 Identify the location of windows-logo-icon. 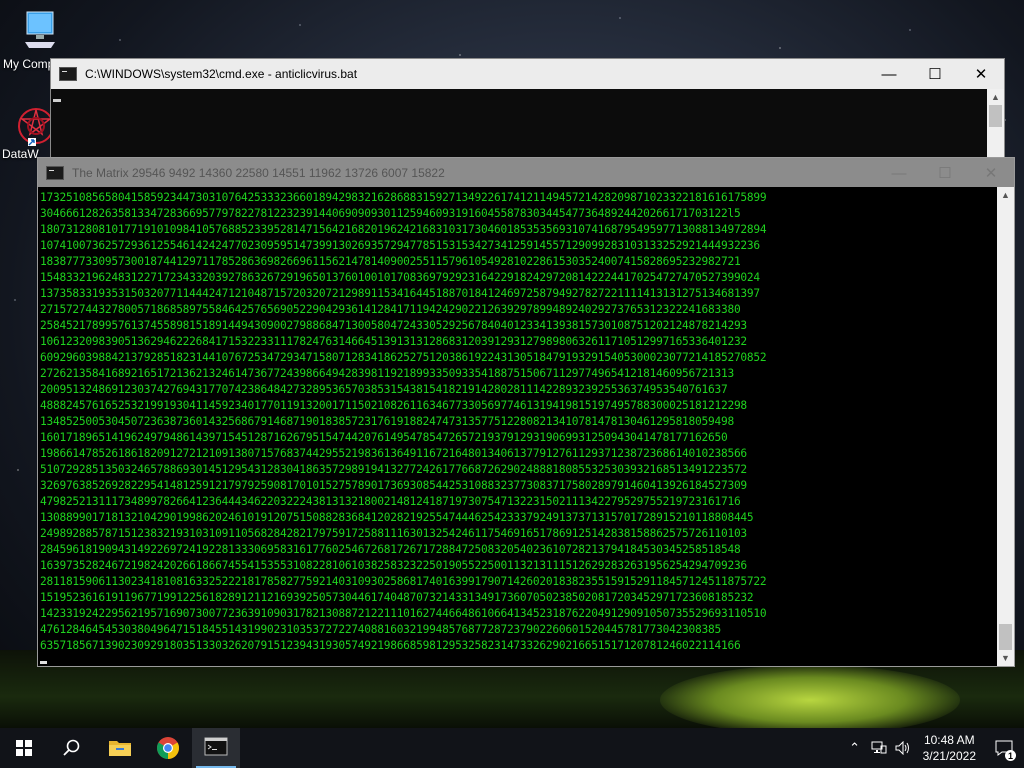
(24, 748).